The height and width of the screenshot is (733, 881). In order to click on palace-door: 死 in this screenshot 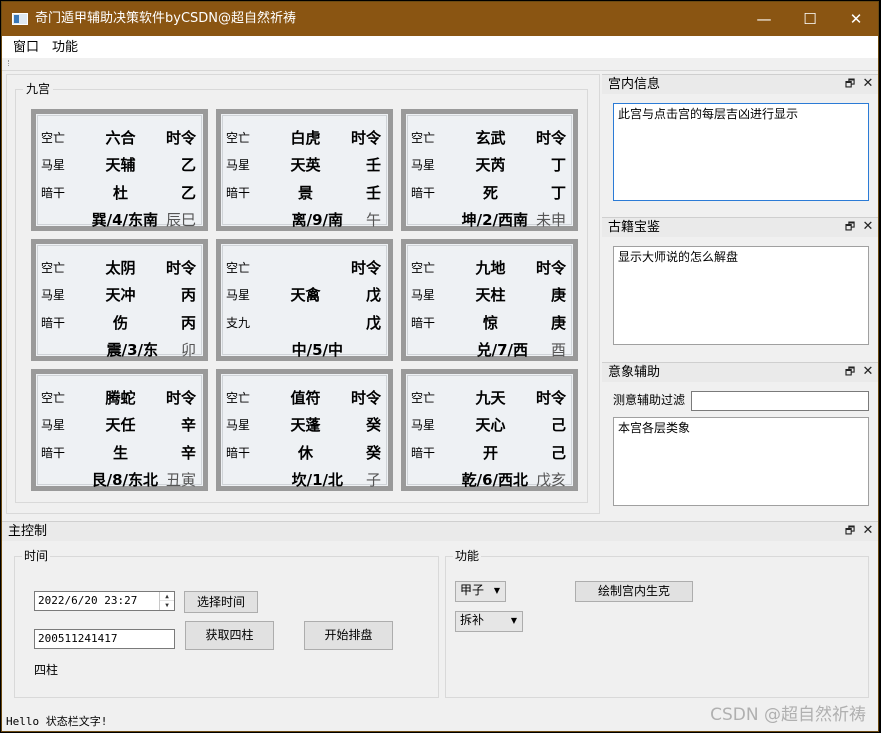, I will do `click(490, 193)`.